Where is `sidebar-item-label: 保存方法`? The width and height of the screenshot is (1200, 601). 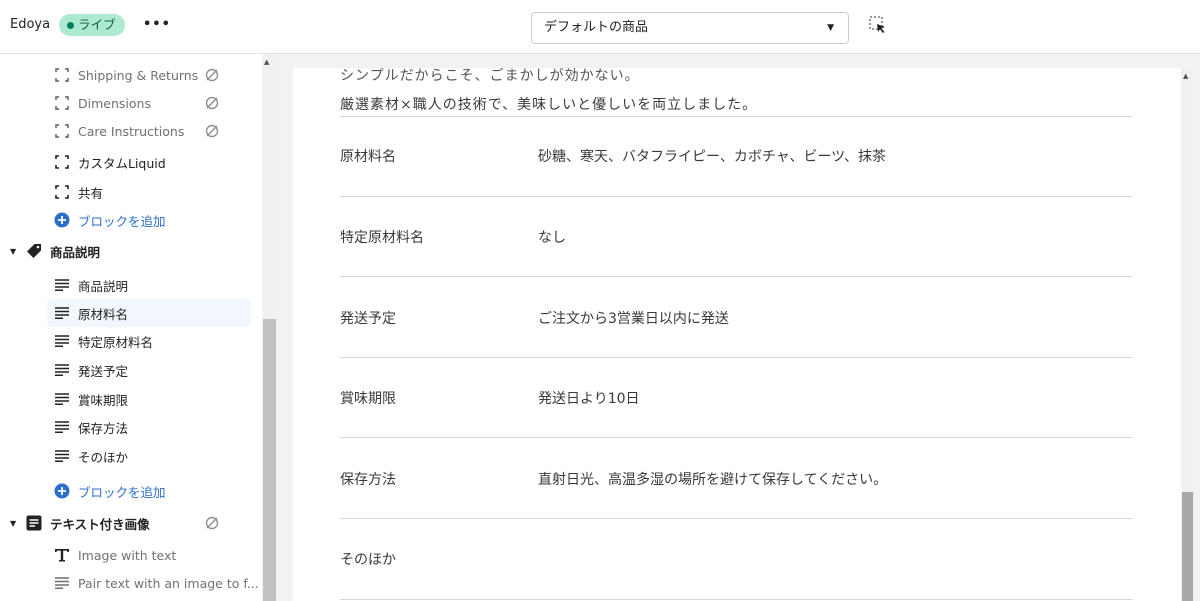 sidebar-item-label: 保存方法 is located at coordinates (103, 428).